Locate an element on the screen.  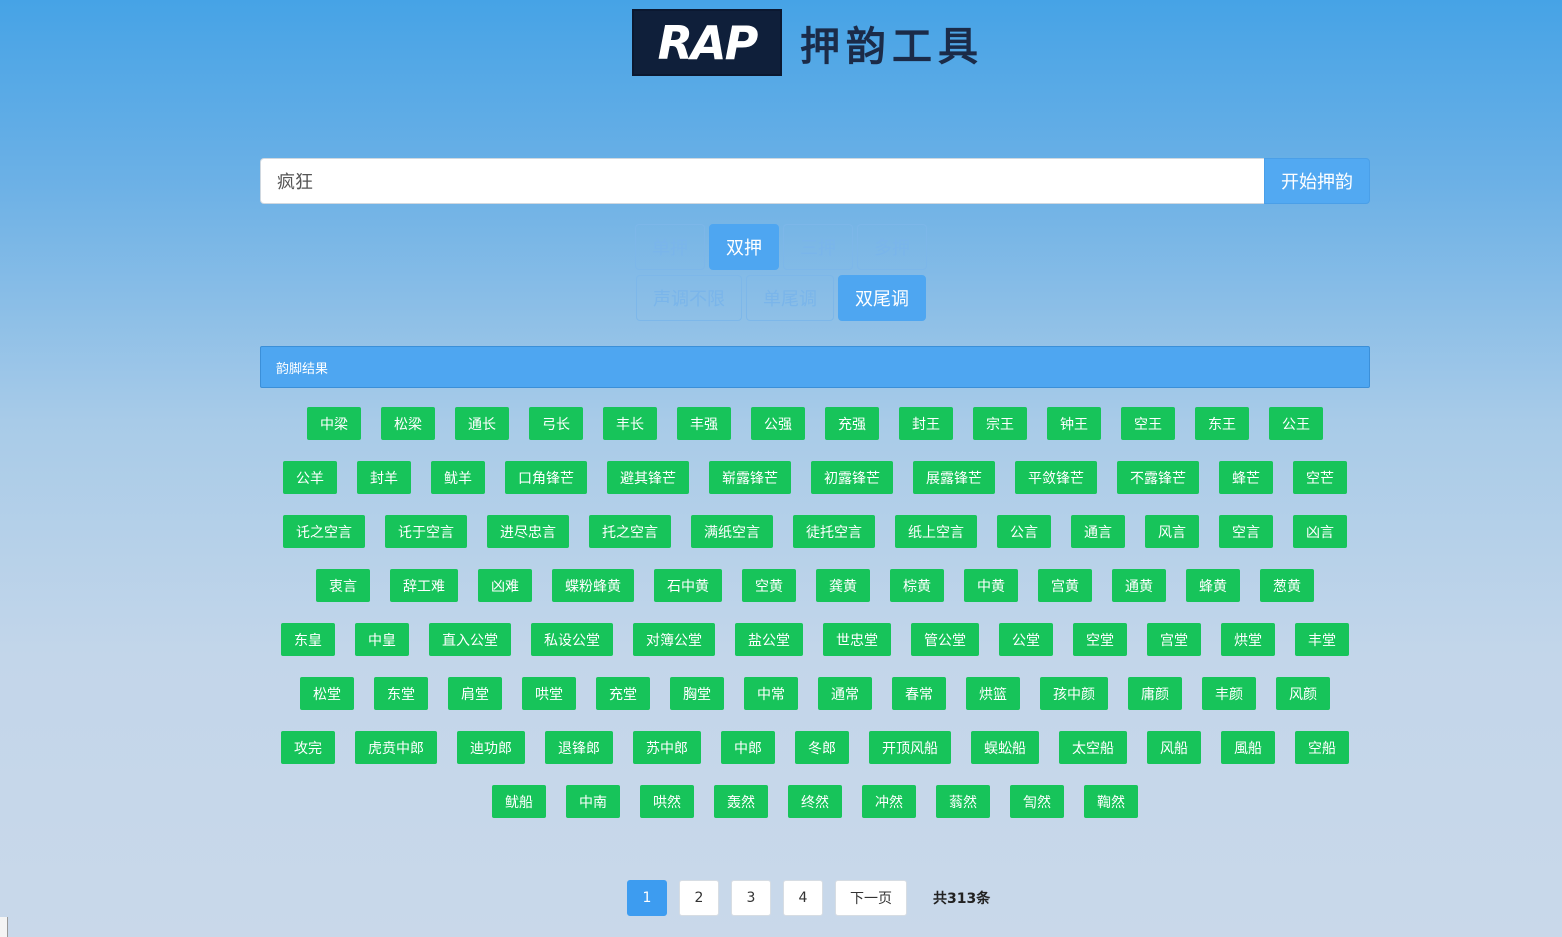
rhyme-word-tag: 空船 is located at coordinates (1322, 747).